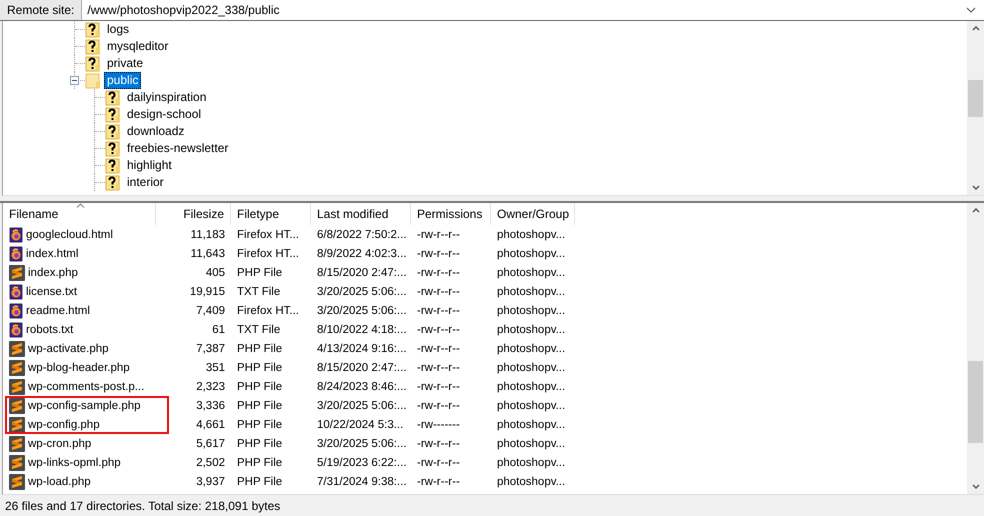 This screenshot has width=984, height=516. I want to click on table-cell-text: 11,643, so click(208, 254).